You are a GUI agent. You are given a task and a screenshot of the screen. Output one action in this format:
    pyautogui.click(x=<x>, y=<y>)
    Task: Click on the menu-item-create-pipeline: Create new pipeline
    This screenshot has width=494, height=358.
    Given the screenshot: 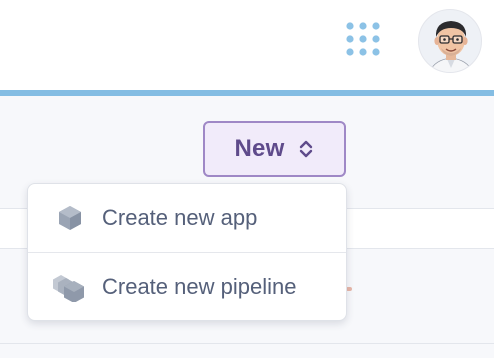 What is the action you would take?
    pyautogui.click(x=187, y=287)
    